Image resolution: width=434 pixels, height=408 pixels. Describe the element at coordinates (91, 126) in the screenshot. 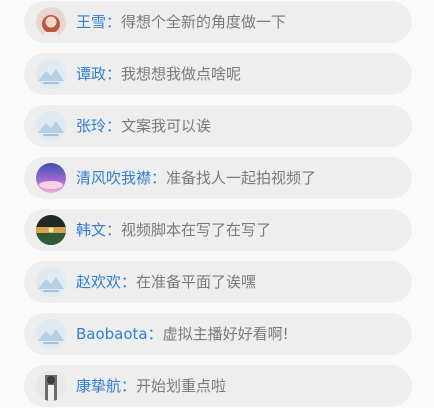

I see `commenter-name: 张玲` at that location.